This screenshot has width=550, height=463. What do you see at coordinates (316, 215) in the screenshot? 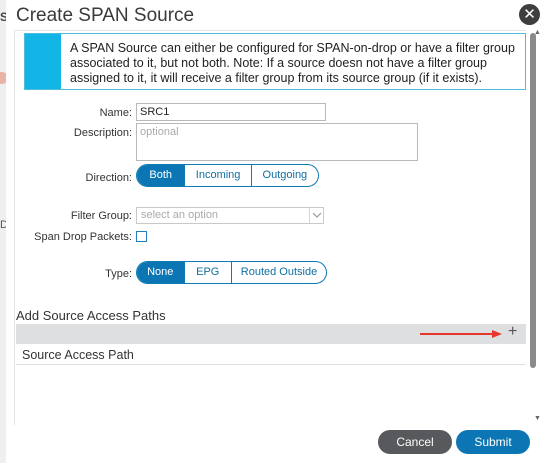
I see `chevron-down-icon` at bounding box center [316, 215].